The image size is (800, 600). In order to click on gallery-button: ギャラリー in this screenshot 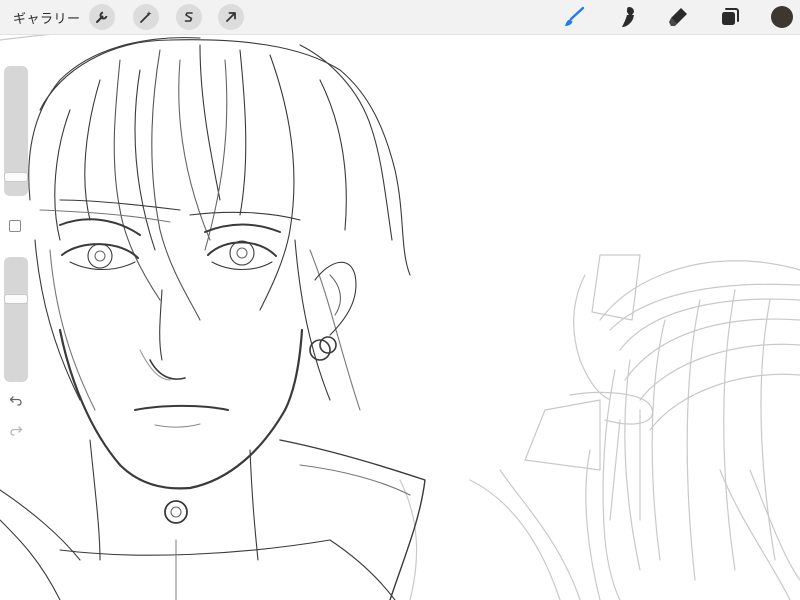, I will do `click(47, 17)`.